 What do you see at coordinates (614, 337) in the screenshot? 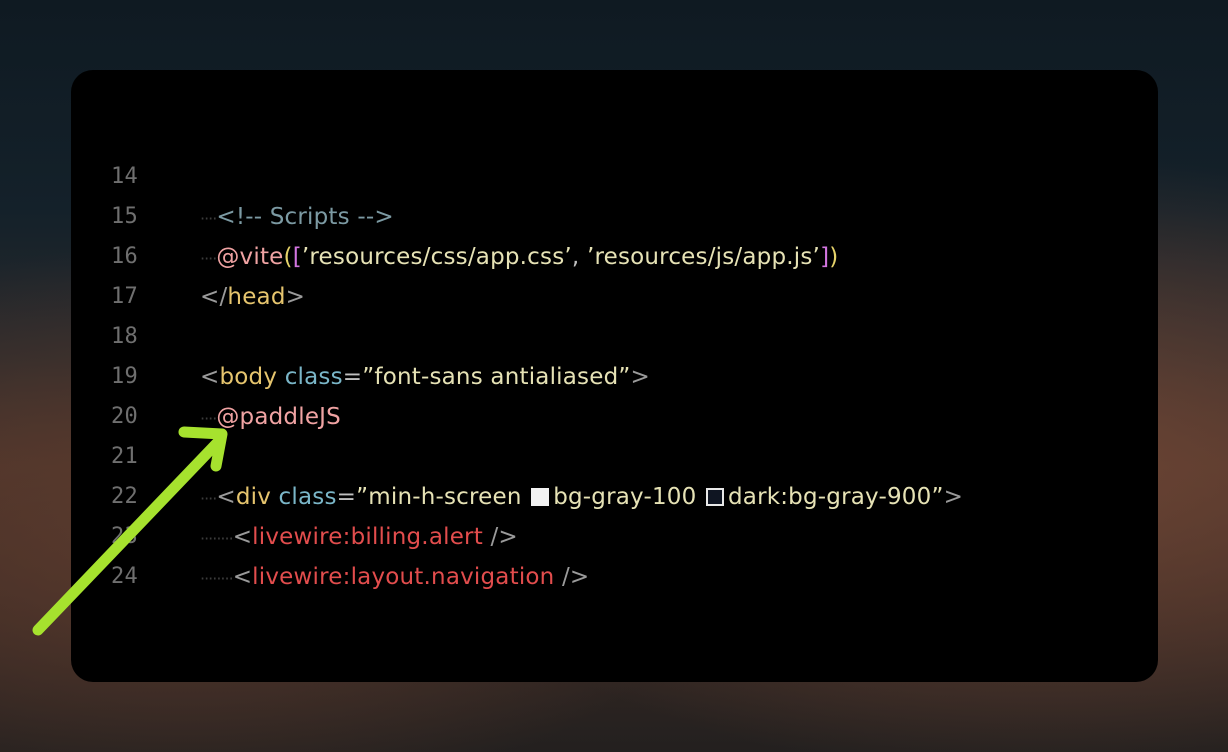
I see `code-line: 18` at bounding box center [614, 337].